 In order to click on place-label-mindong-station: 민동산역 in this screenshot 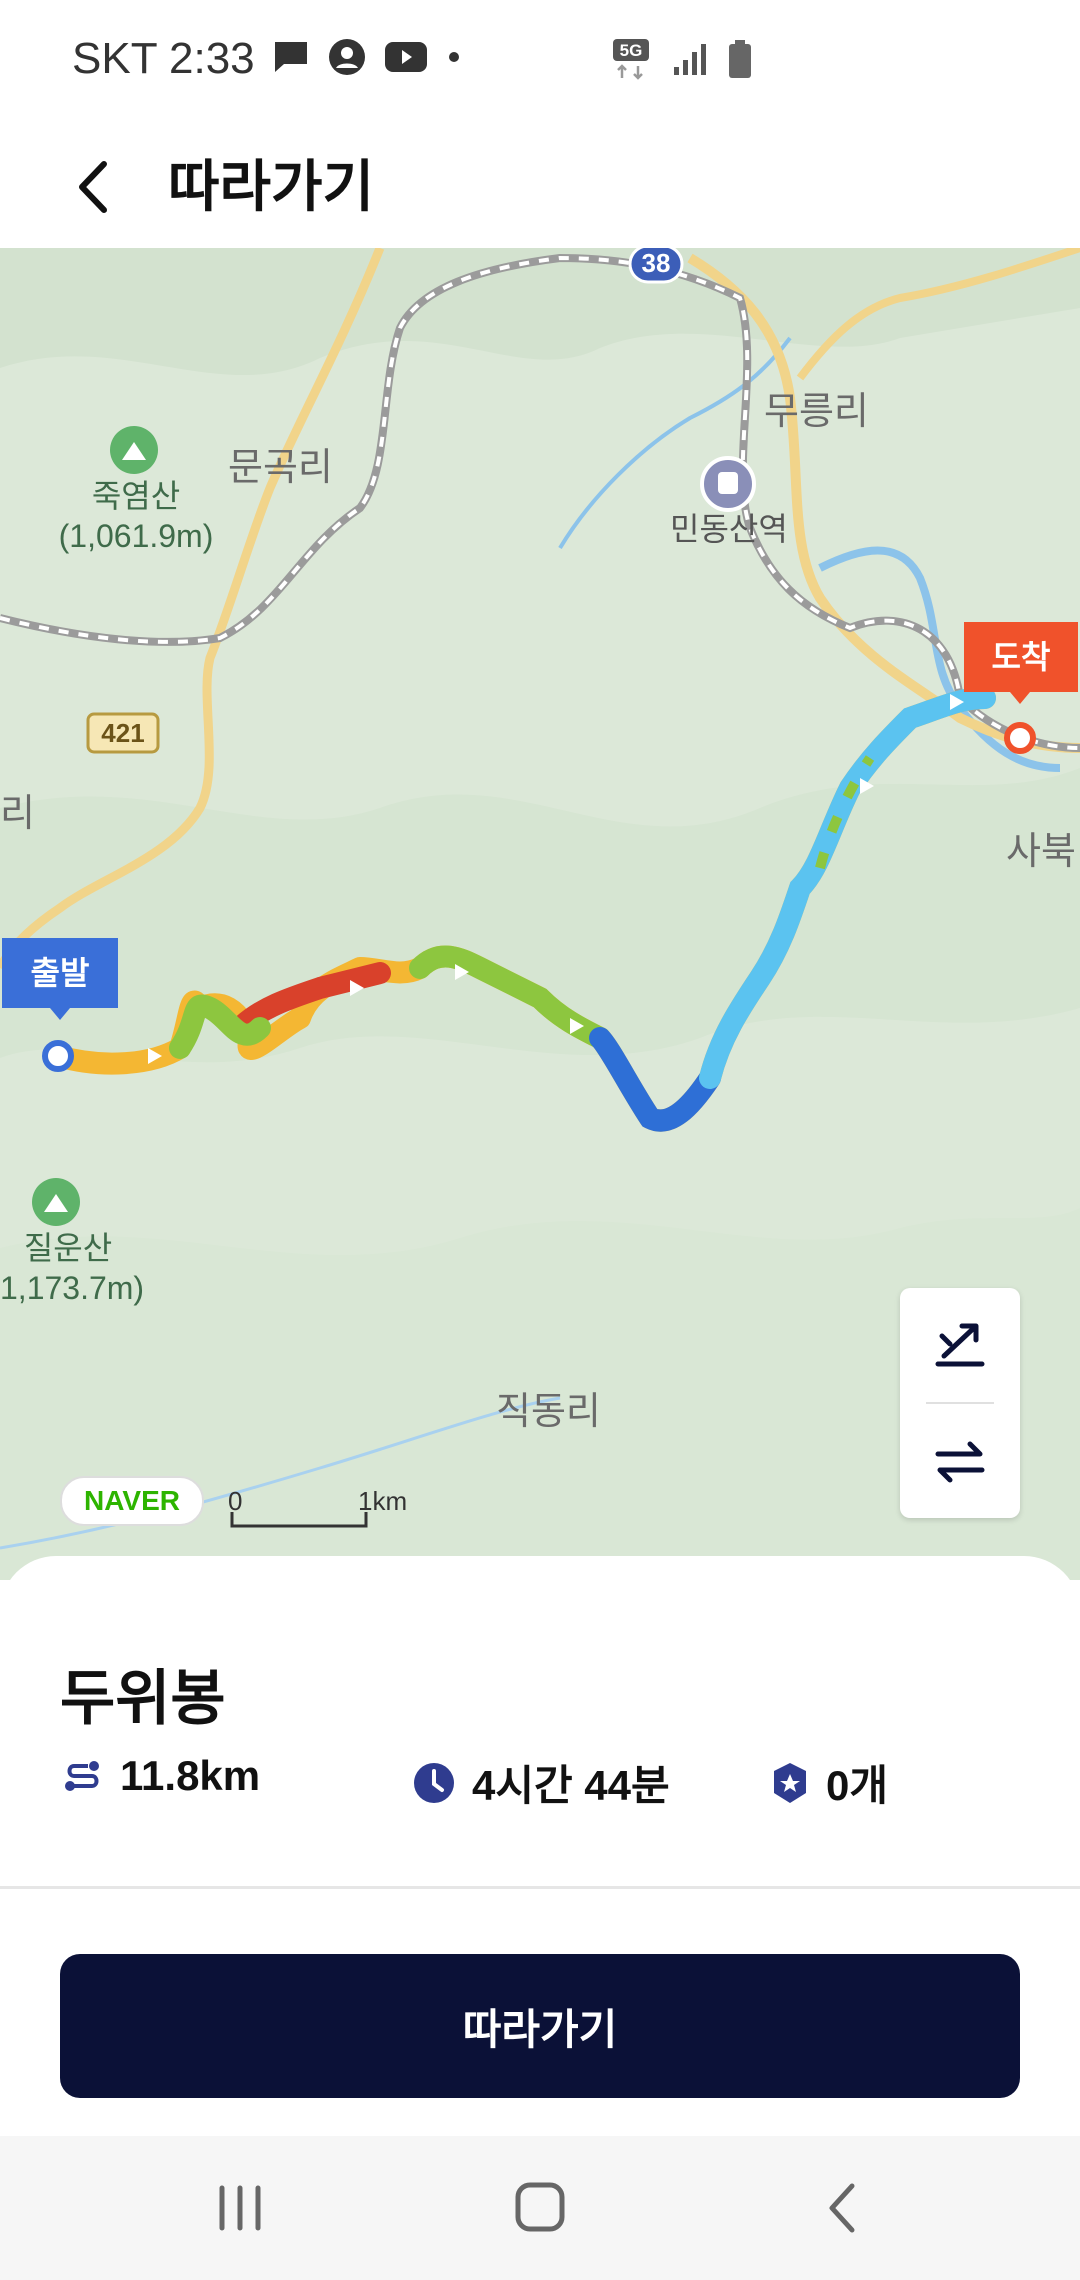, I will do `click(729, 529)`.